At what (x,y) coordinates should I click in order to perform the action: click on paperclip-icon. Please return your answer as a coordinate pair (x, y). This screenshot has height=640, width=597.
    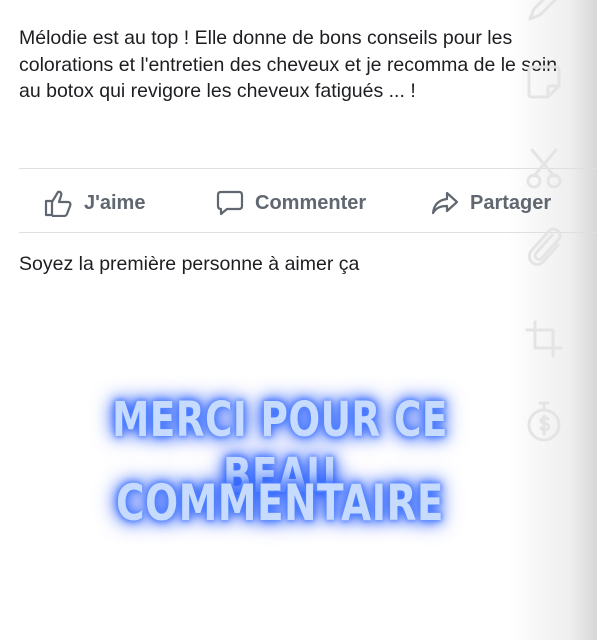
    Looking at the image, I should click on (544, 246).